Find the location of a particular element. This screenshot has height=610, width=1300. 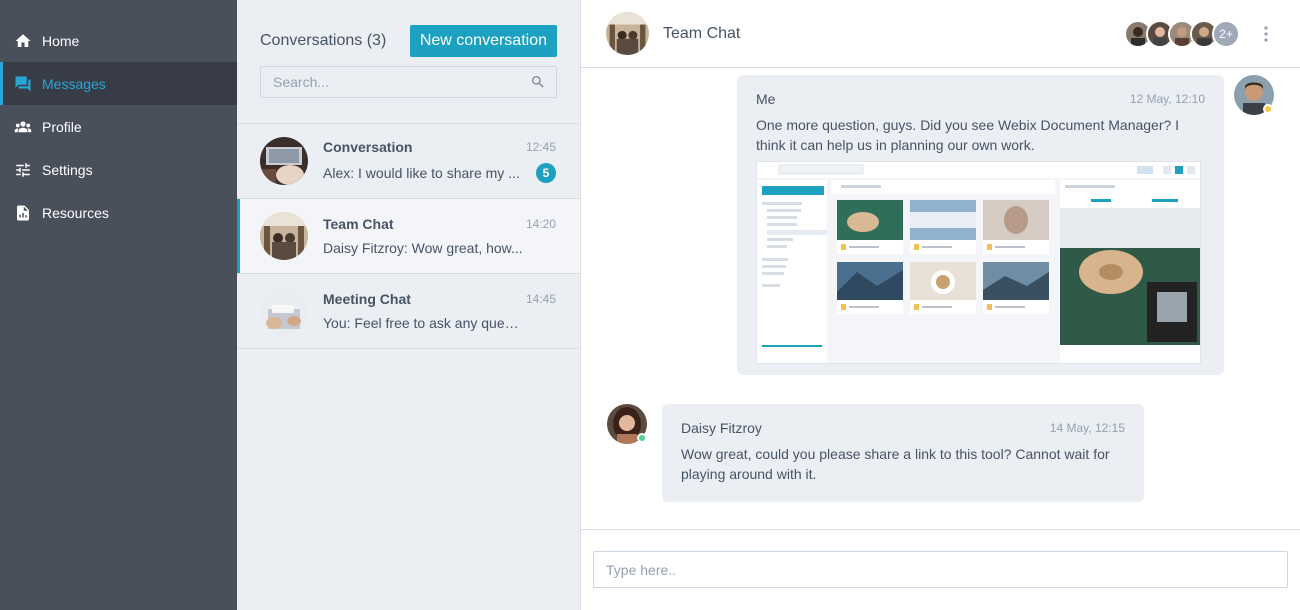

conversation-name: Team Chat is located at coordinates (358, 224).